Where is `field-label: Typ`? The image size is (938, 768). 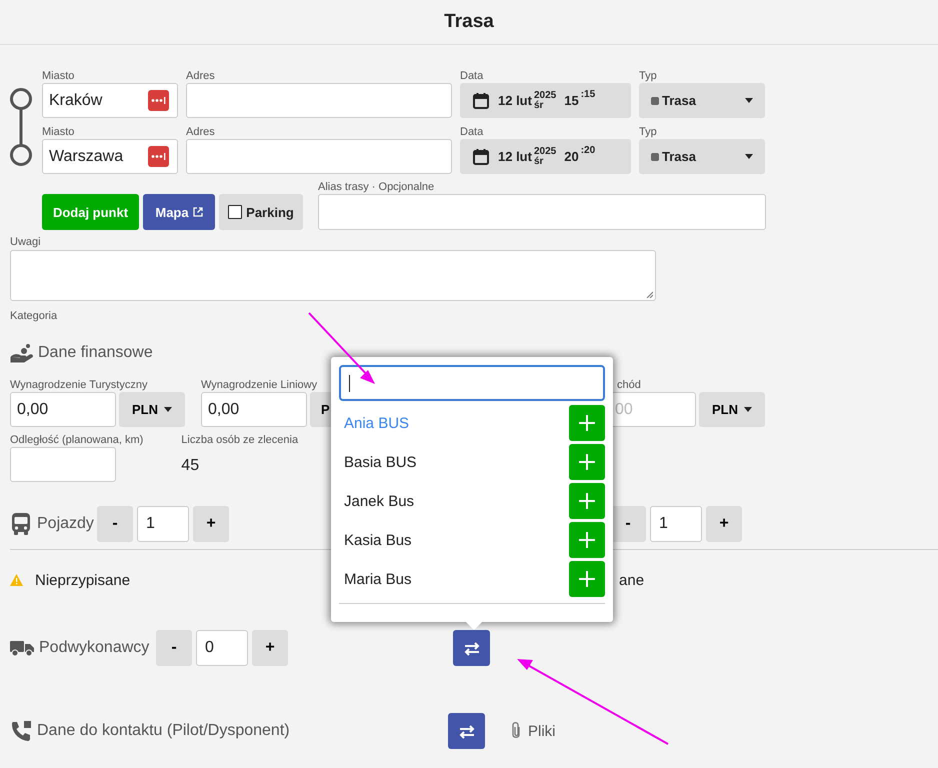
field-label: Typ is located at coordinates (648, 132).